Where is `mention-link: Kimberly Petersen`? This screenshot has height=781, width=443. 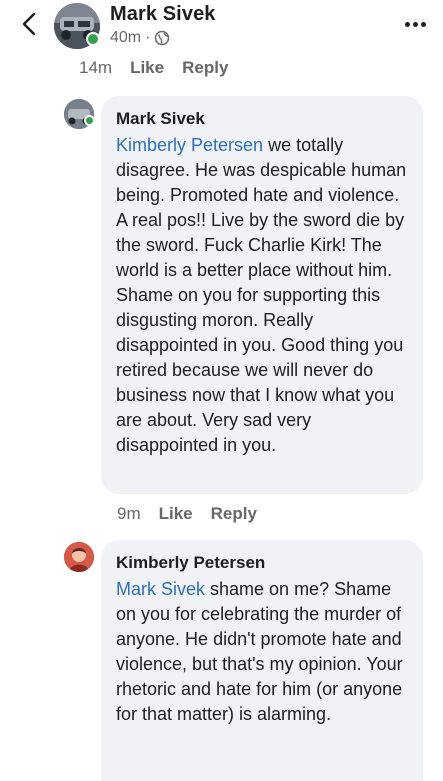
mention-link: Kimberly Petersen is located at coordinates (189, 145).